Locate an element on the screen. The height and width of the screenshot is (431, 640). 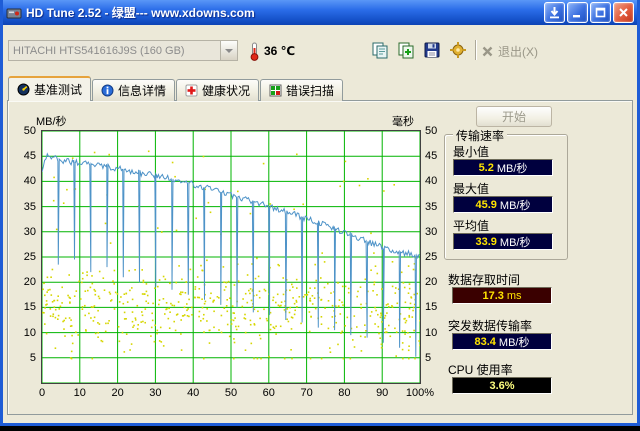
y-tick-right: 10 is located at coordinates (431, 332).